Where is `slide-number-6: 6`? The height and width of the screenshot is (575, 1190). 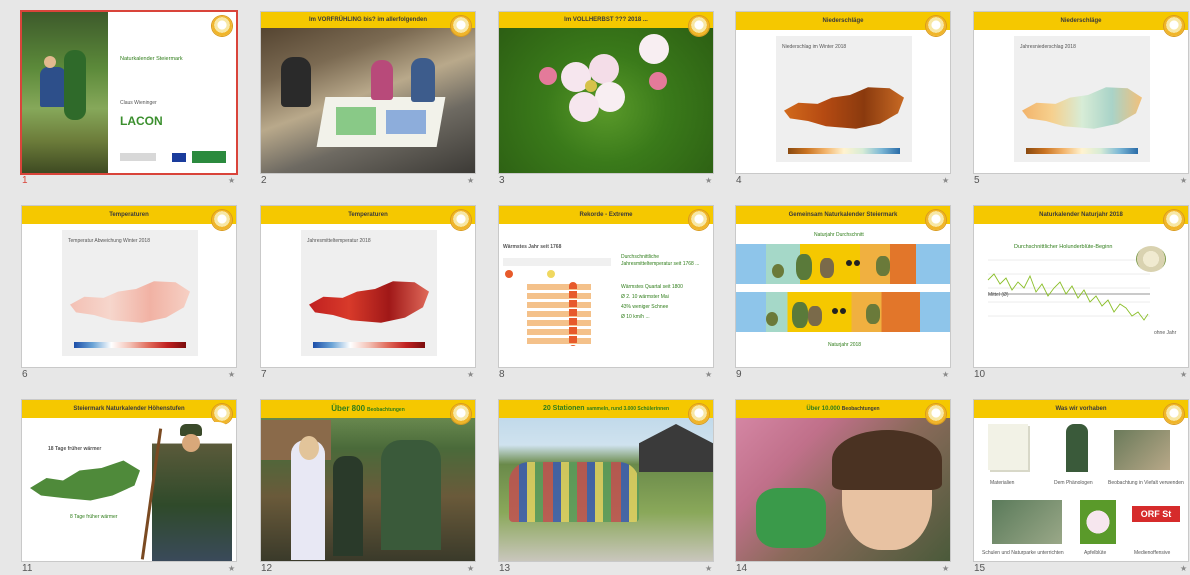
slide-number-6: 6 is located at coordinates (25, 374).